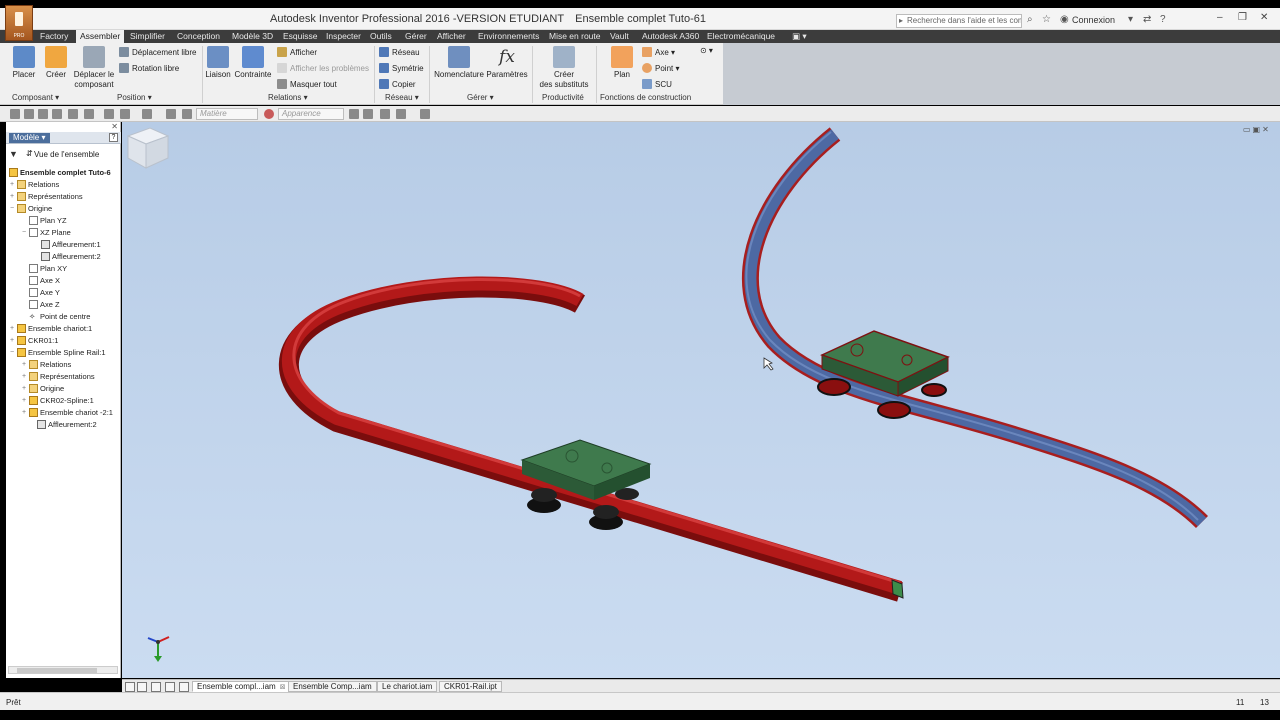  Describe the element at coordinates (1264, 17) in the screenshot. I see `close-window-button: ✕` at that location.